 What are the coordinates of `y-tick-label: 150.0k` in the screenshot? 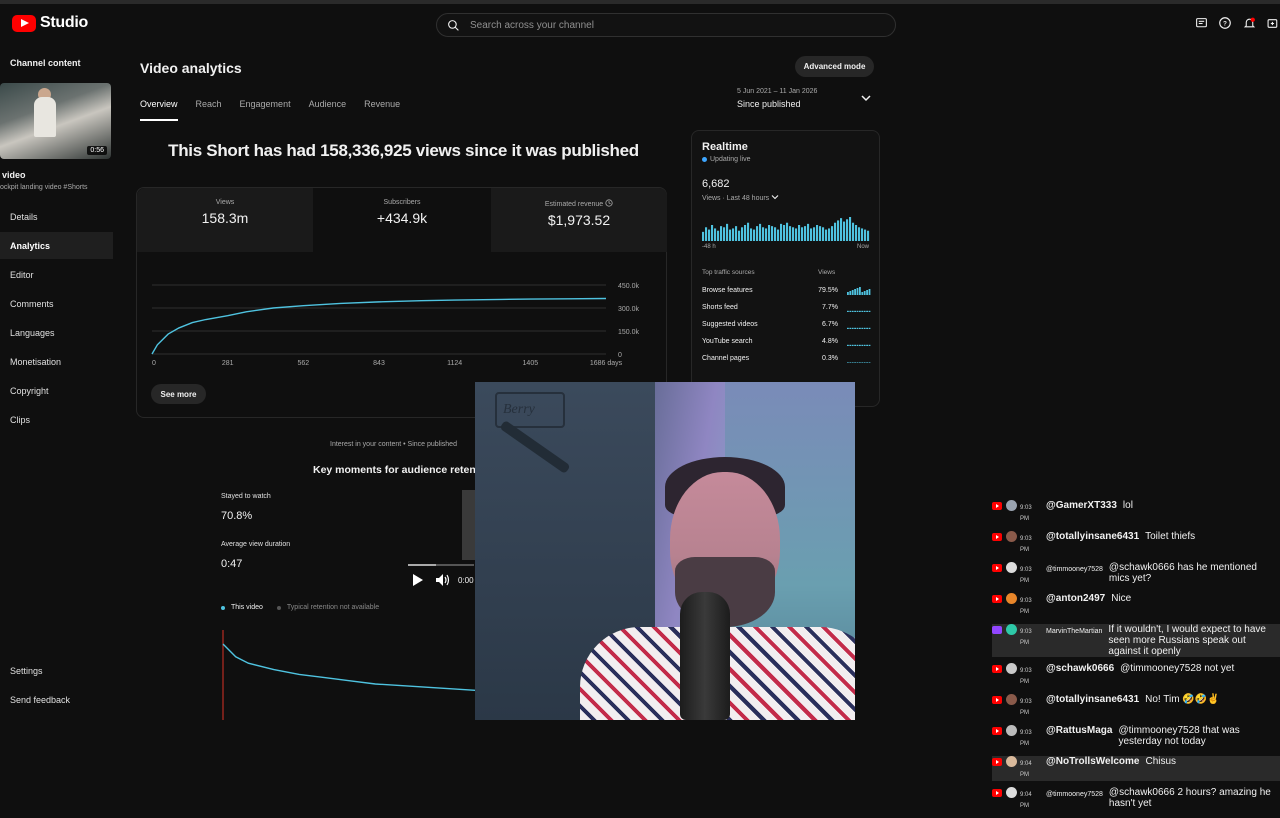 It's located at (629, 332).